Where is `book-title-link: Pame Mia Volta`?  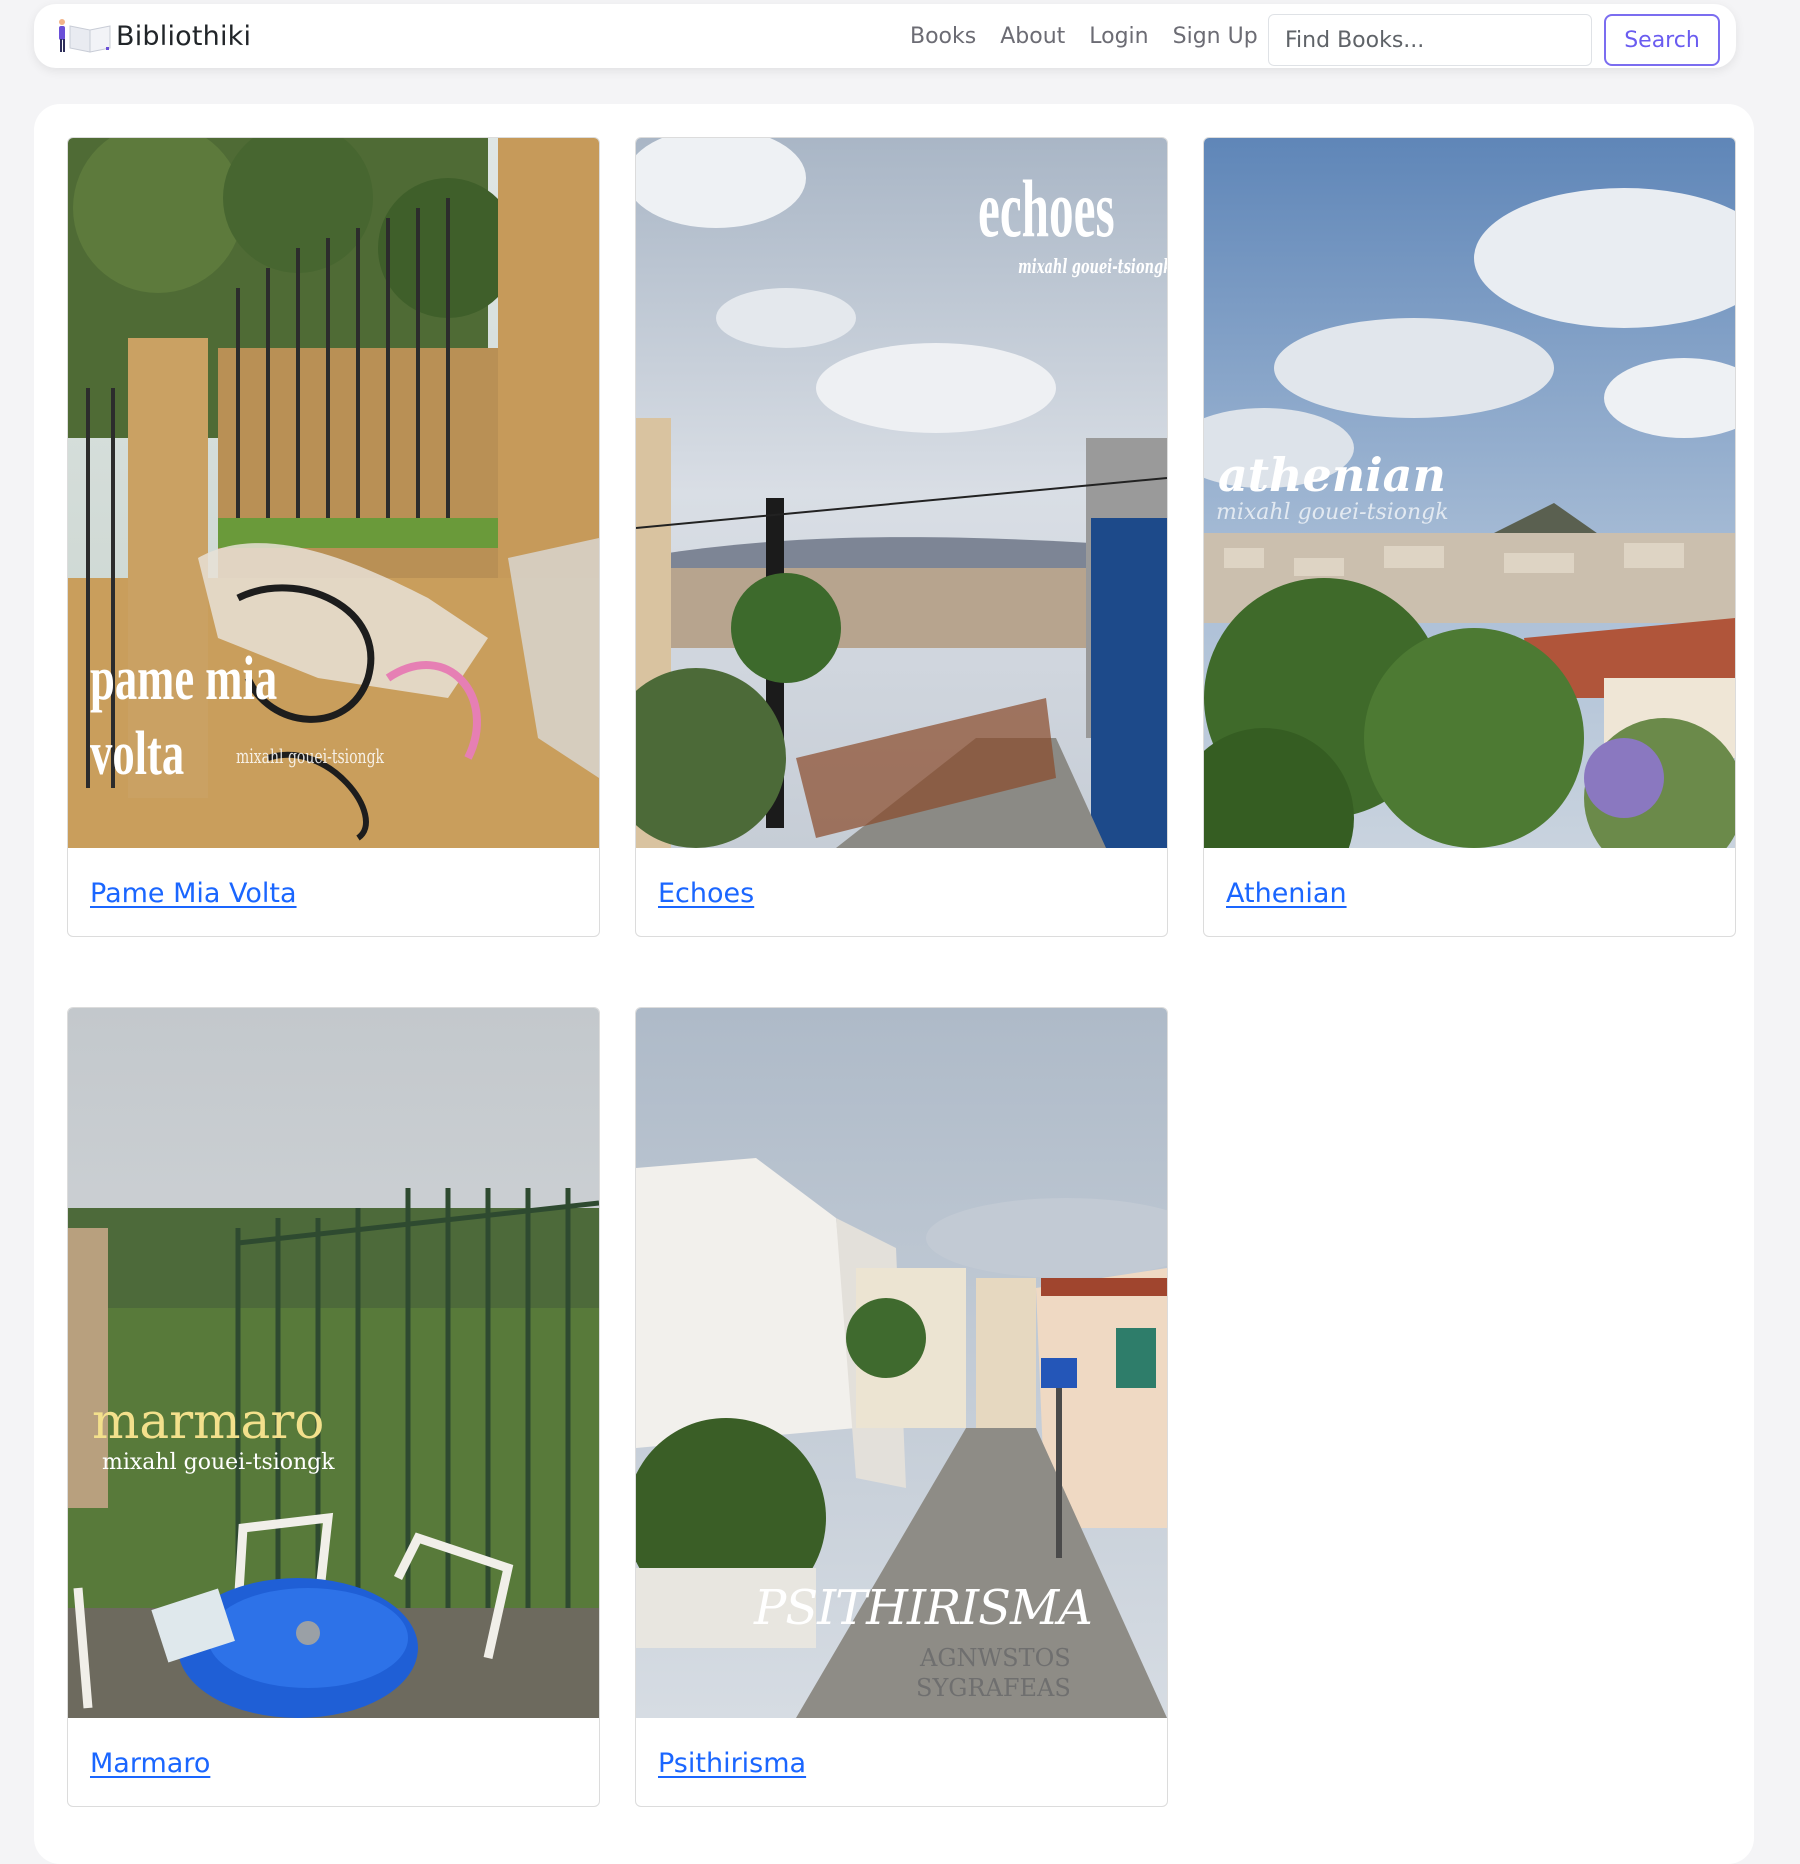 book-title-link: Pame Mia Volta is located at coordinates (193, 893).